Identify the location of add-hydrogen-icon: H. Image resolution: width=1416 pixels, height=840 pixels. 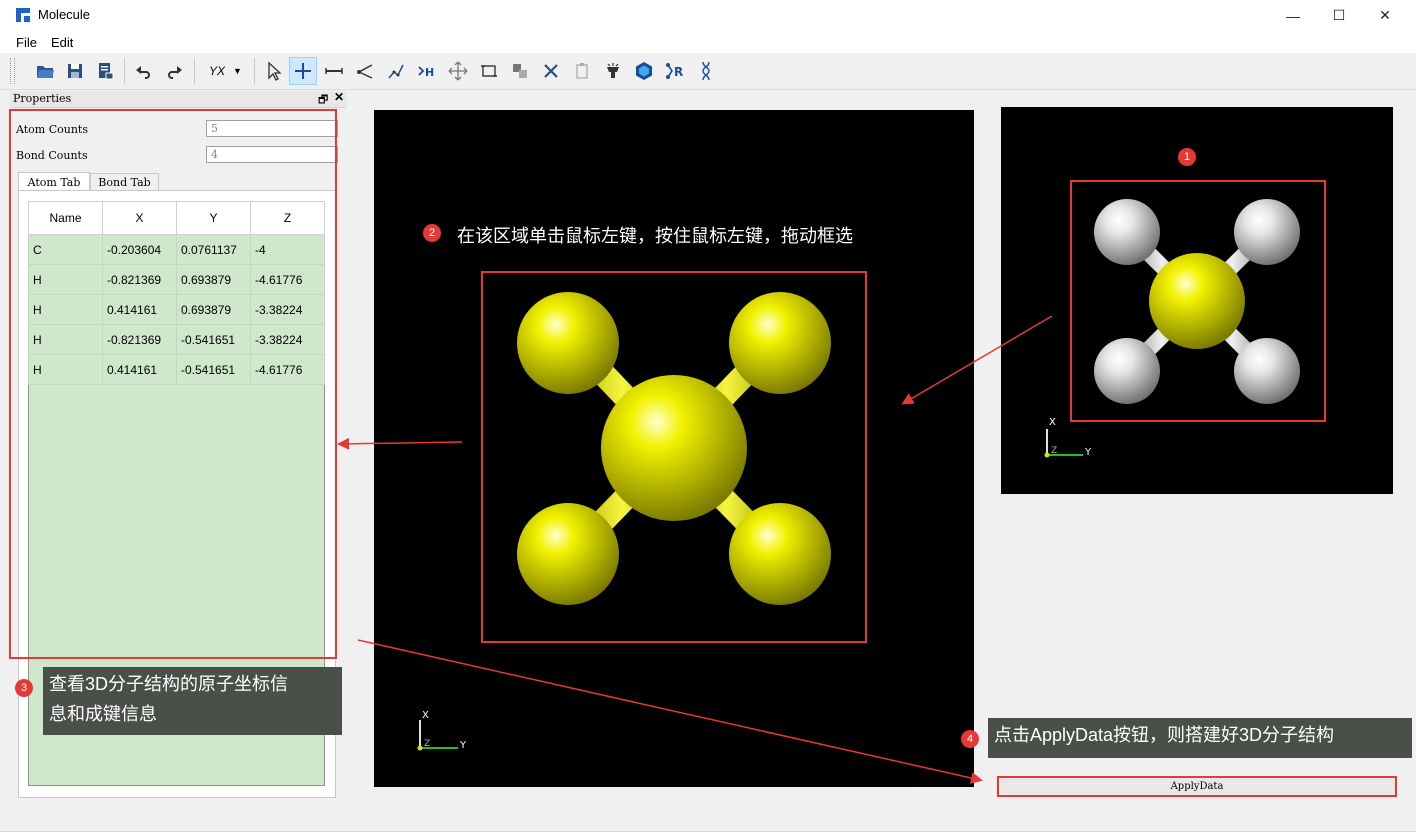
(426, 72).